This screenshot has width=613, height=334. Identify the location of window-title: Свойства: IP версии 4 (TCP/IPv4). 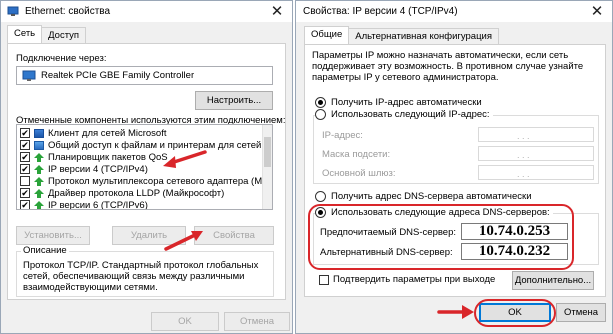
(380, 11).